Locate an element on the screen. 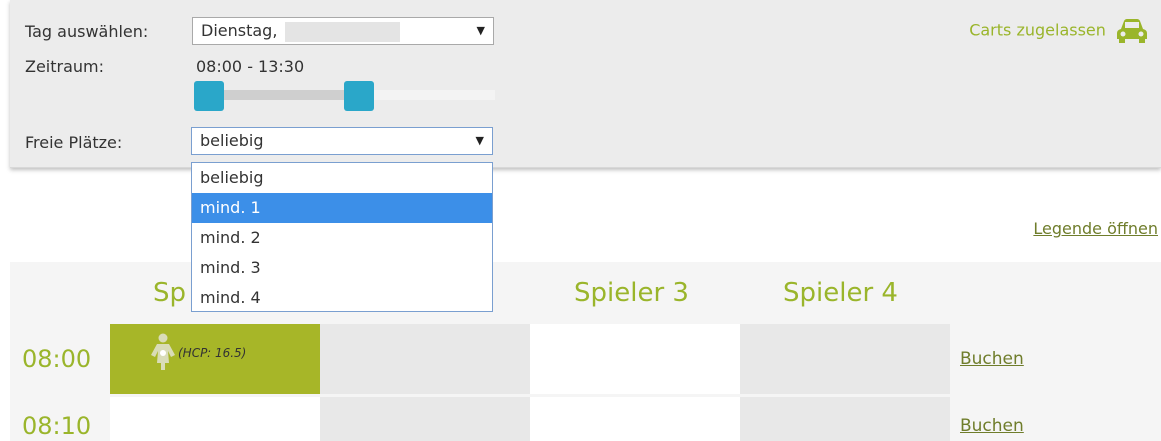  column-header-player-1: Sp is located at coordinates (170, 293).